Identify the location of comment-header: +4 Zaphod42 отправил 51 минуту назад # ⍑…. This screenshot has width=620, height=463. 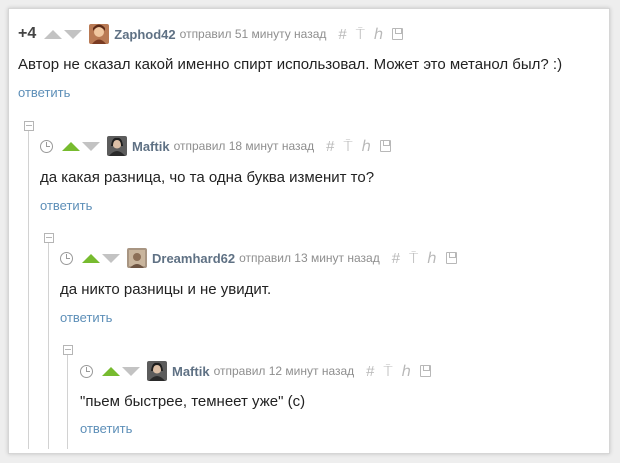
(211, 34).